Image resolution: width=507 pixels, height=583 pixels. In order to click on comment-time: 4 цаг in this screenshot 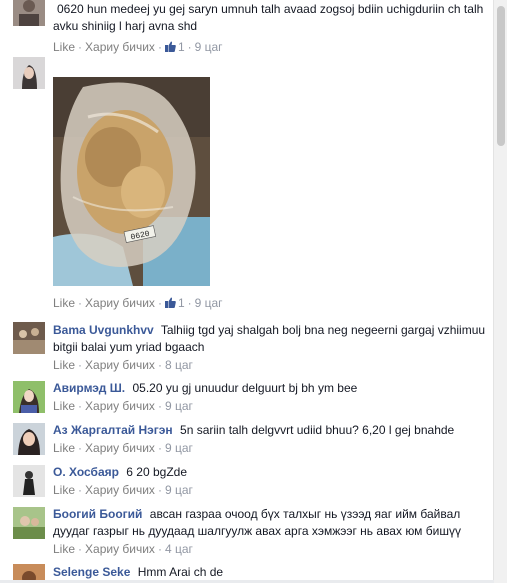, I will do `click(179, 549)`.